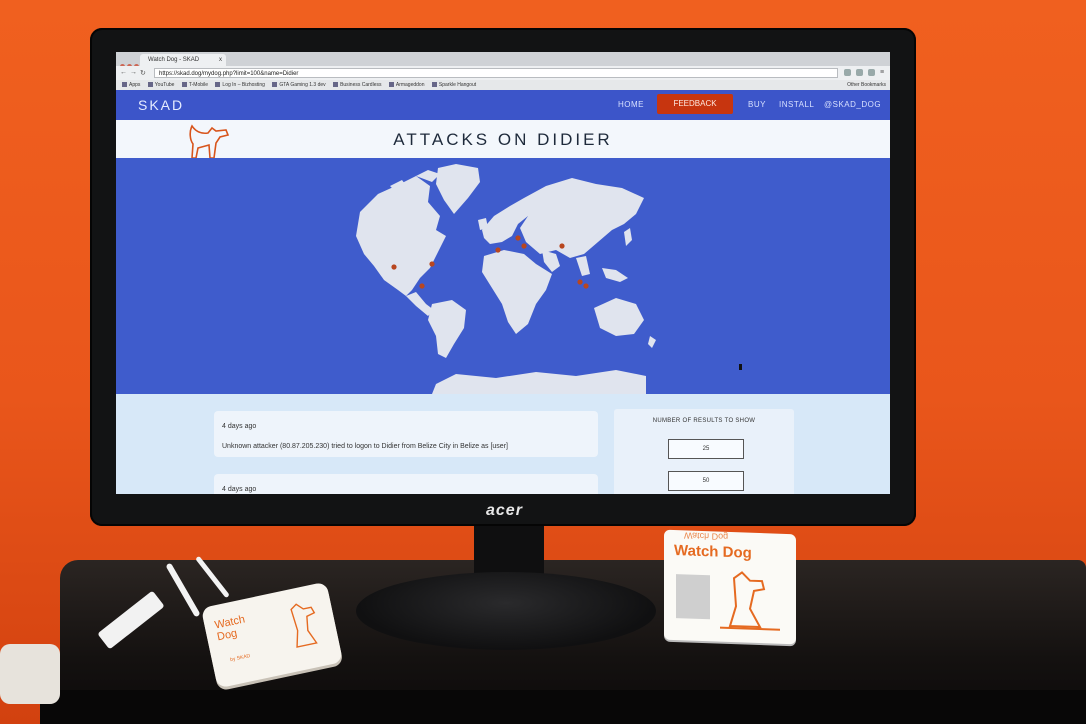 The height and width of the screenshot is (724, 1086). What do you see at coordinates (220, 60) in the screenshot?
I see `close-icon: x` at bounding box center [220, 60].